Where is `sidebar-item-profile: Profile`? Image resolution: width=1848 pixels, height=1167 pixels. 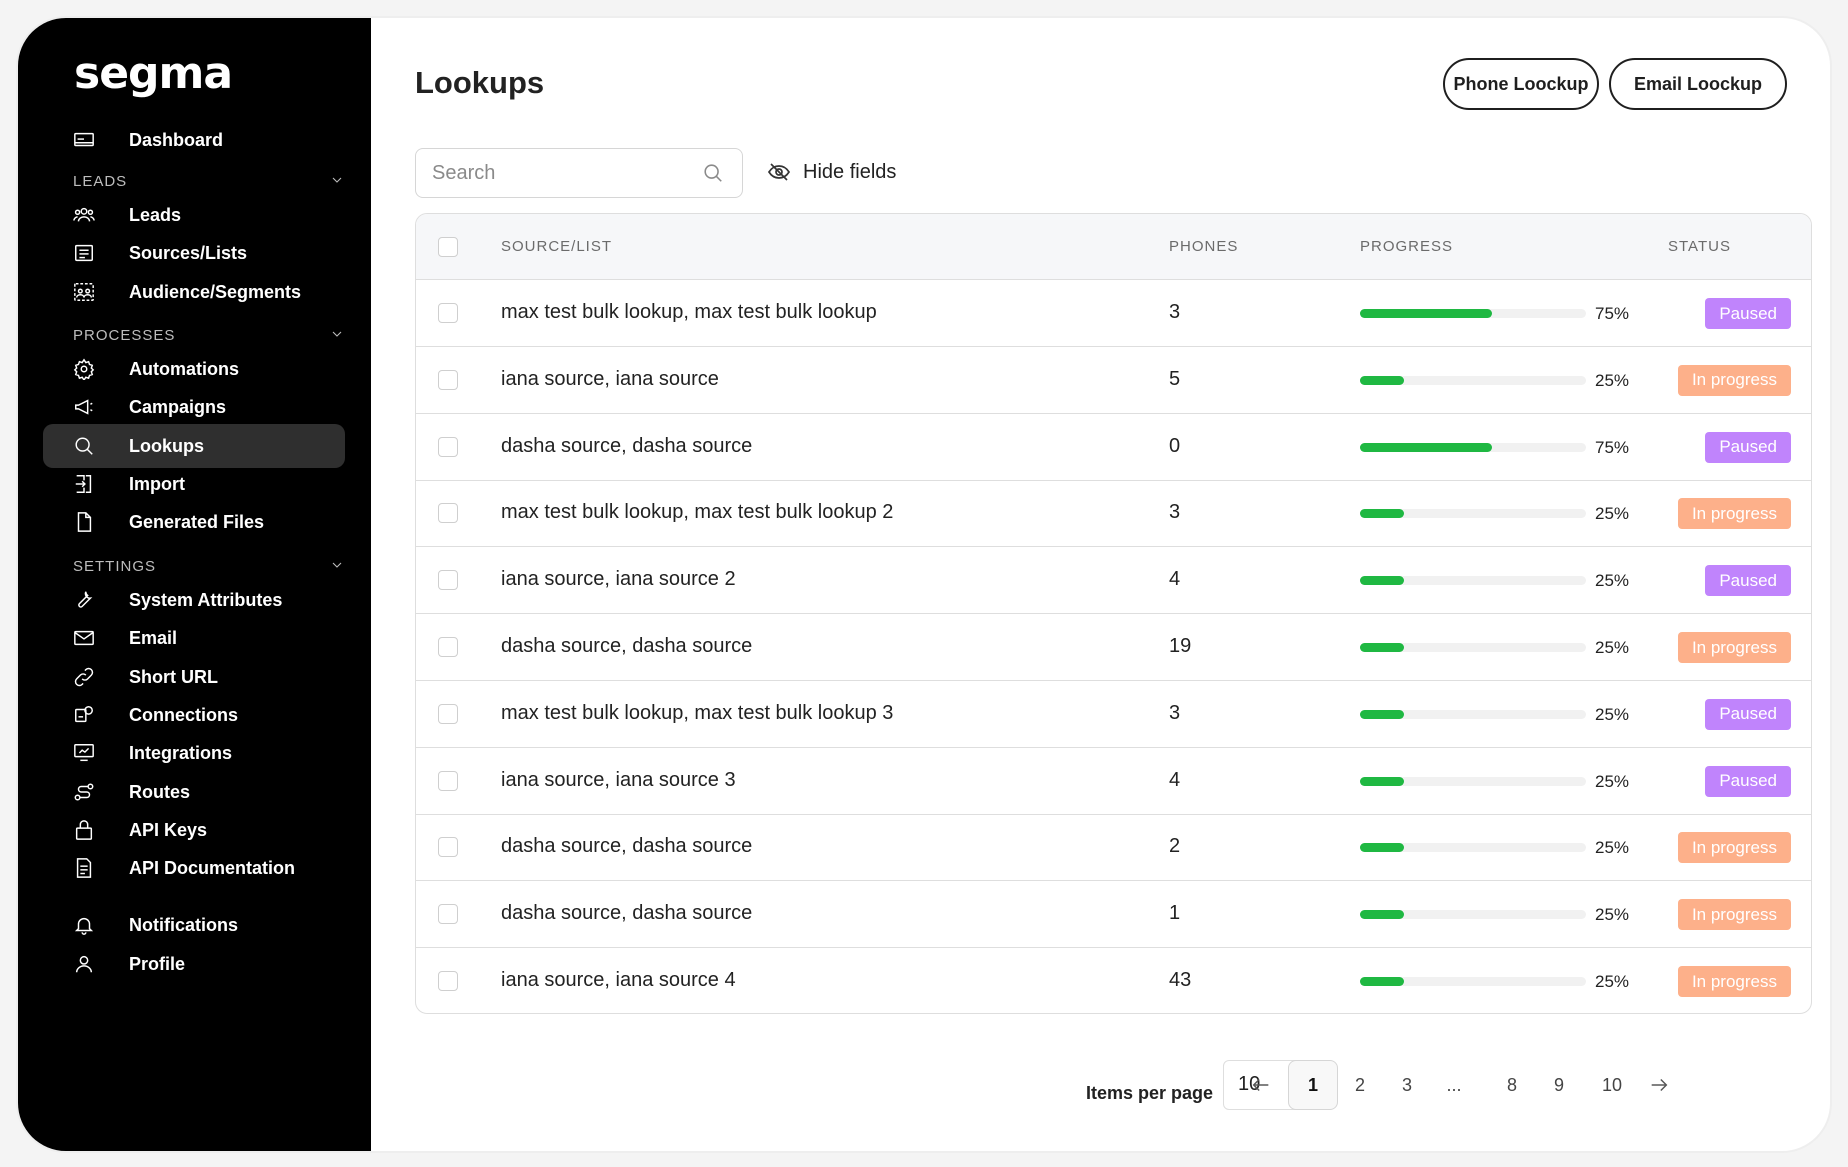
sidebar-item-profile: Profile is located at coordinates (194, 964).